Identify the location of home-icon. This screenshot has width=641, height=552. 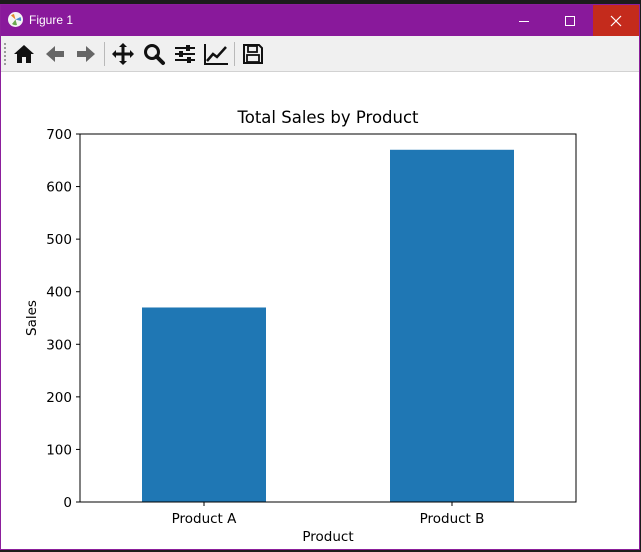
(24, 54).